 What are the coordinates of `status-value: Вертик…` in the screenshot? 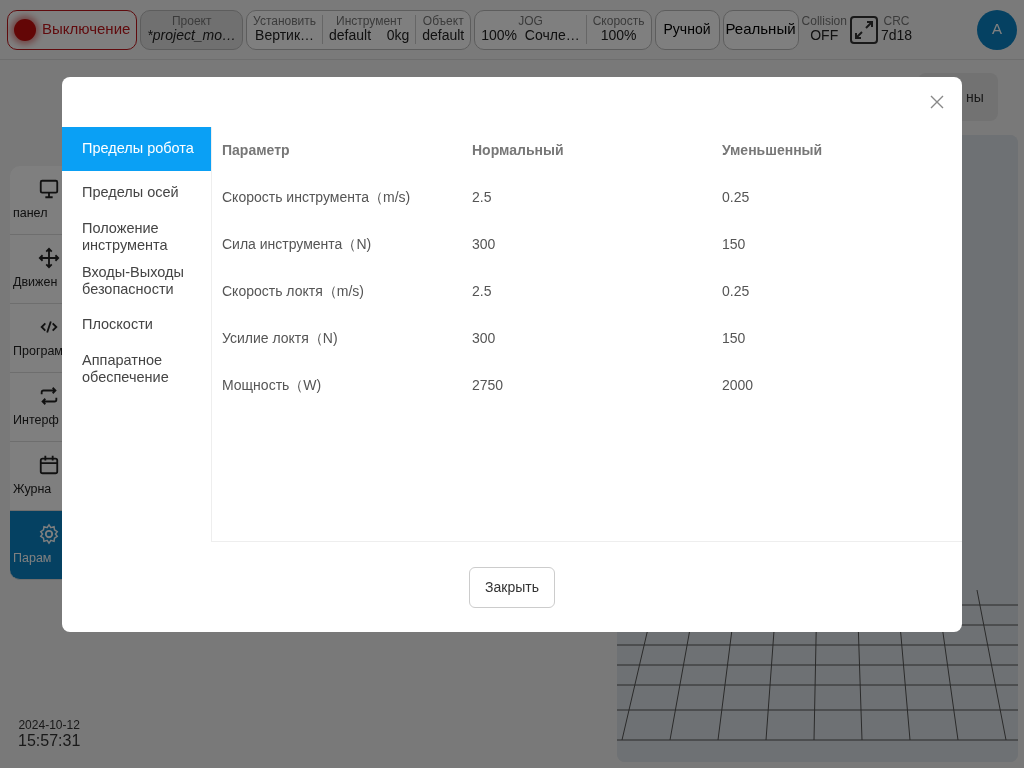 It's located at (285, 36).